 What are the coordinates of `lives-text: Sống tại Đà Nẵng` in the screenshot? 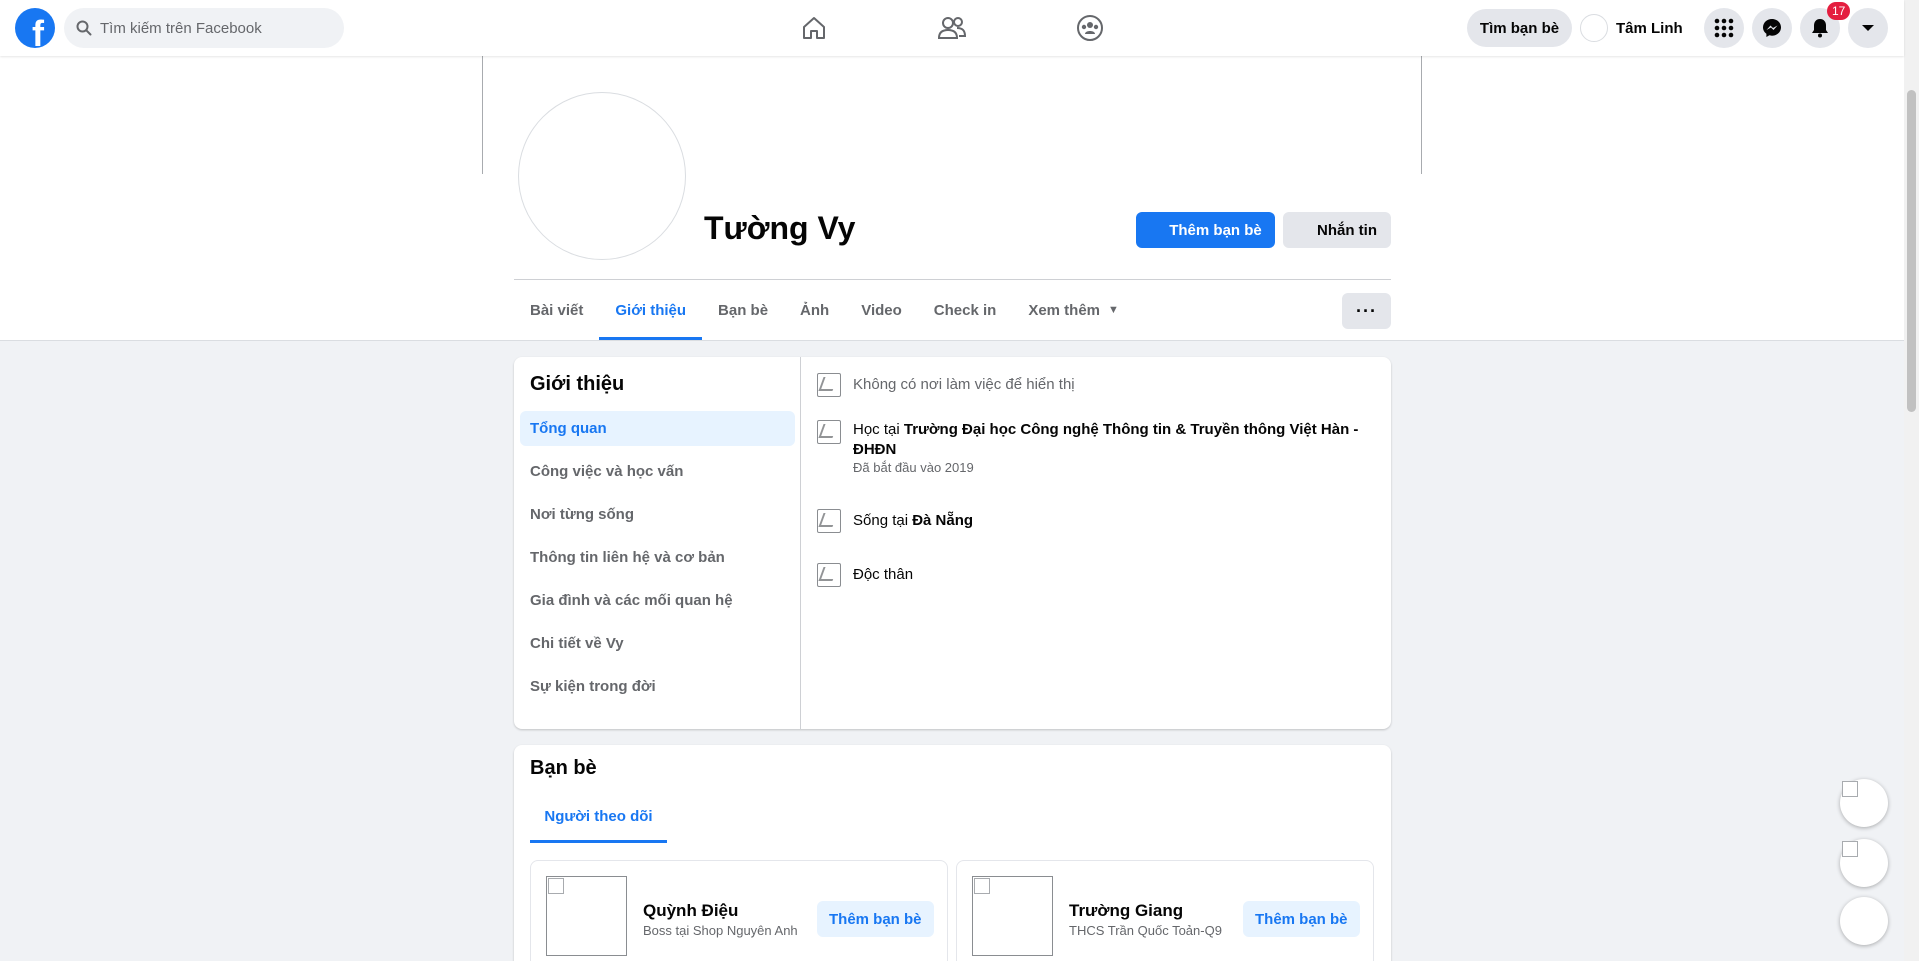 It's located at (913, 522).